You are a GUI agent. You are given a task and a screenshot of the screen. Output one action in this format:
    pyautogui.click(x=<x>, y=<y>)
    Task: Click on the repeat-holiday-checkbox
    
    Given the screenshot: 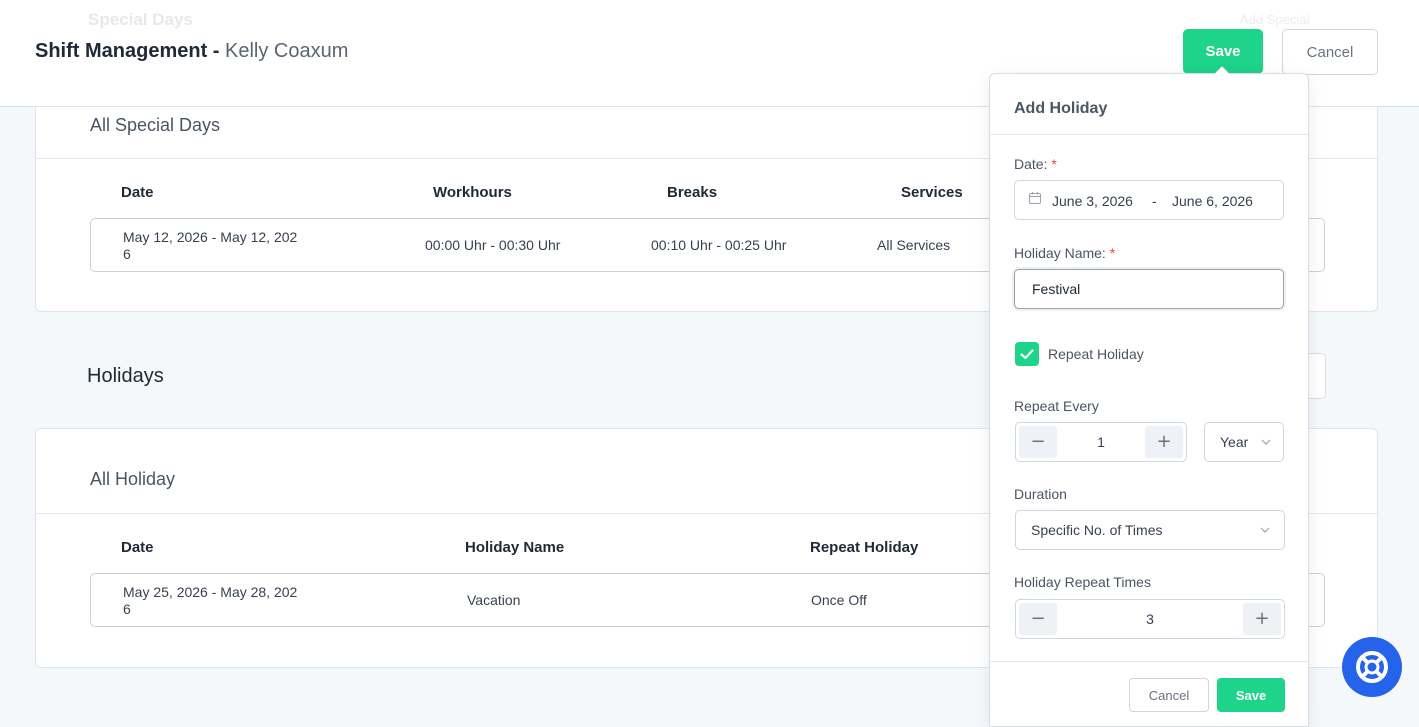 What is the action you would take?
    pyautogui.click(x=1027, y=354)
    